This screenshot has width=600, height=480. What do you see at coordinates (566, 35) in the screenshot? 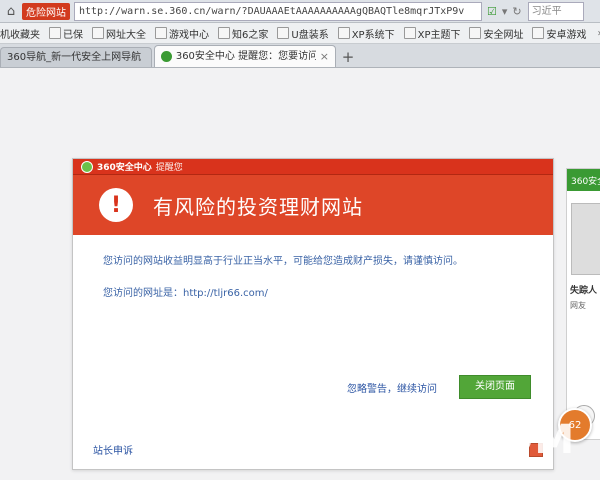
I see `favorite-label: 安卓游戏` at bounding box center [566, 35].